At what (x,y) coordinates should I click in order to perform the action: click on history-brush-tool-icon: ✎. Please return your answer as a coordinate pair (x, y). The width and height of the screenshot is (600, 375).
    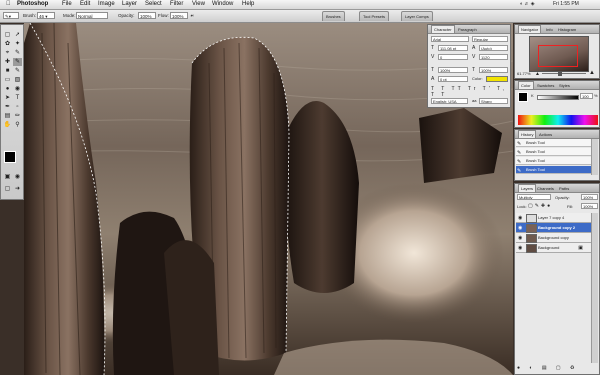
    Looking at the image, I should click on (17, 71).